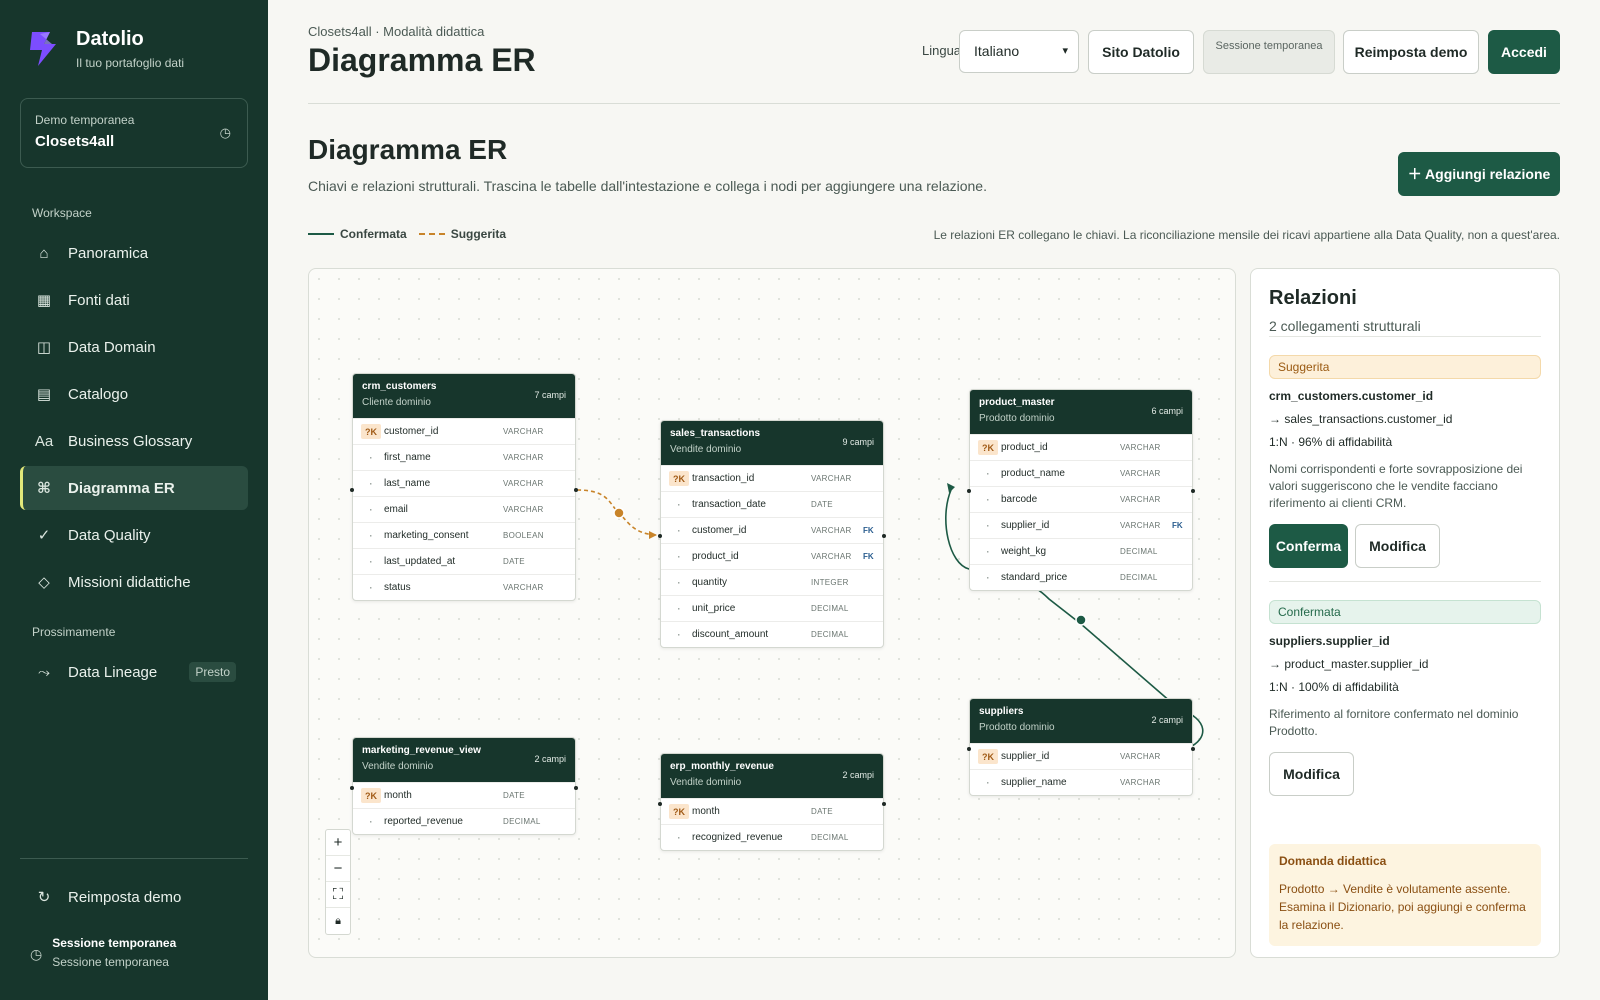  Describe the element at coordinates (134, 582) in the screenshot. I see `sidebar-item-missioni: ◇ Missioni didattiche` at that location.